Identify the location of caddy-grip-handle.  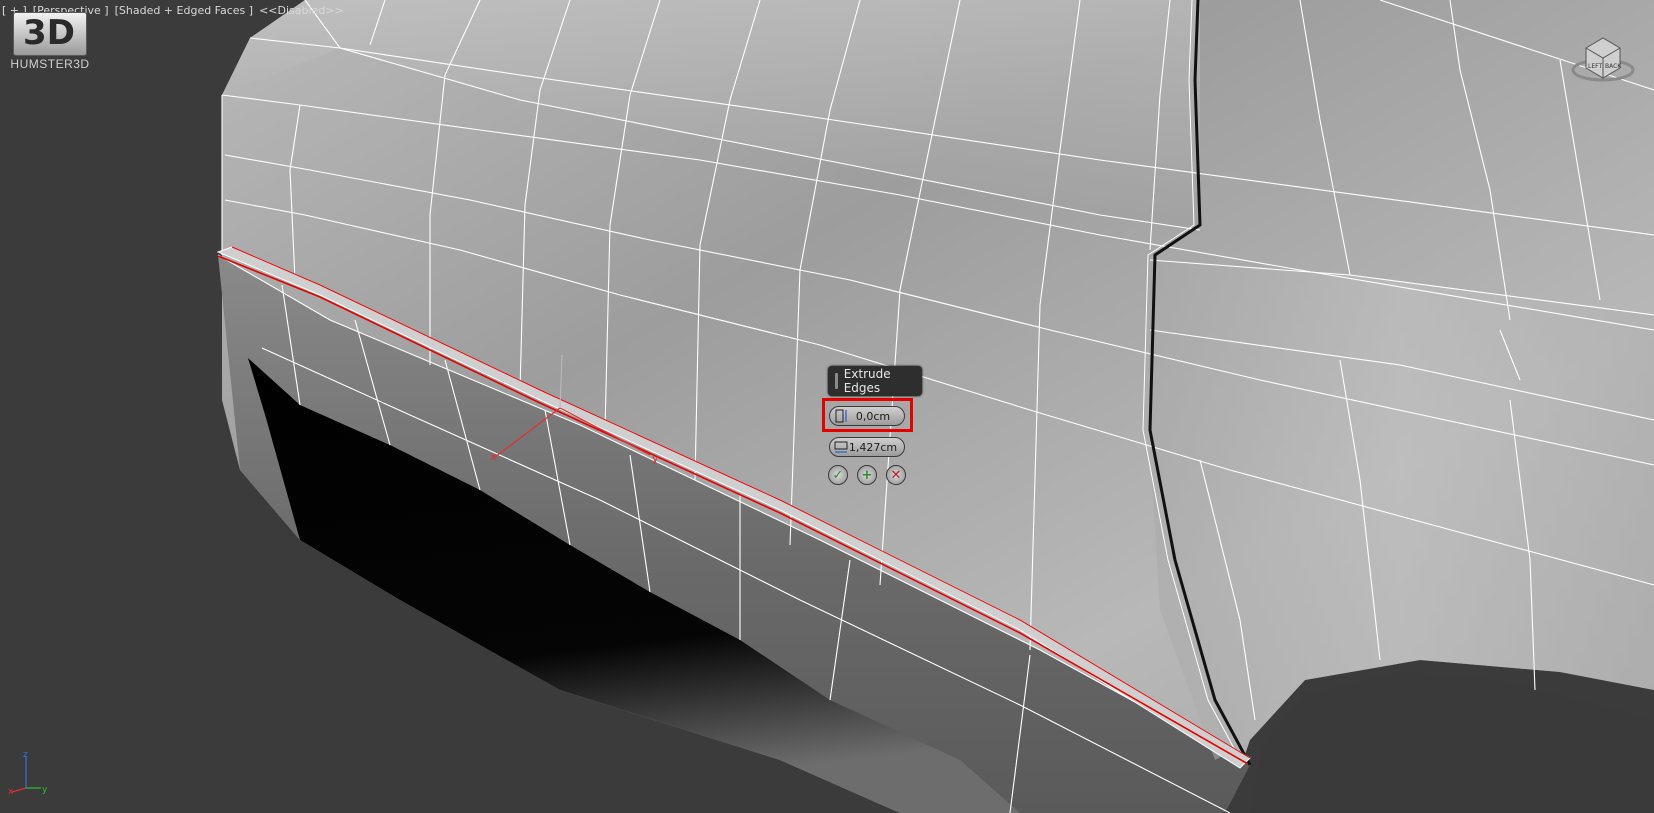
(836, 381).